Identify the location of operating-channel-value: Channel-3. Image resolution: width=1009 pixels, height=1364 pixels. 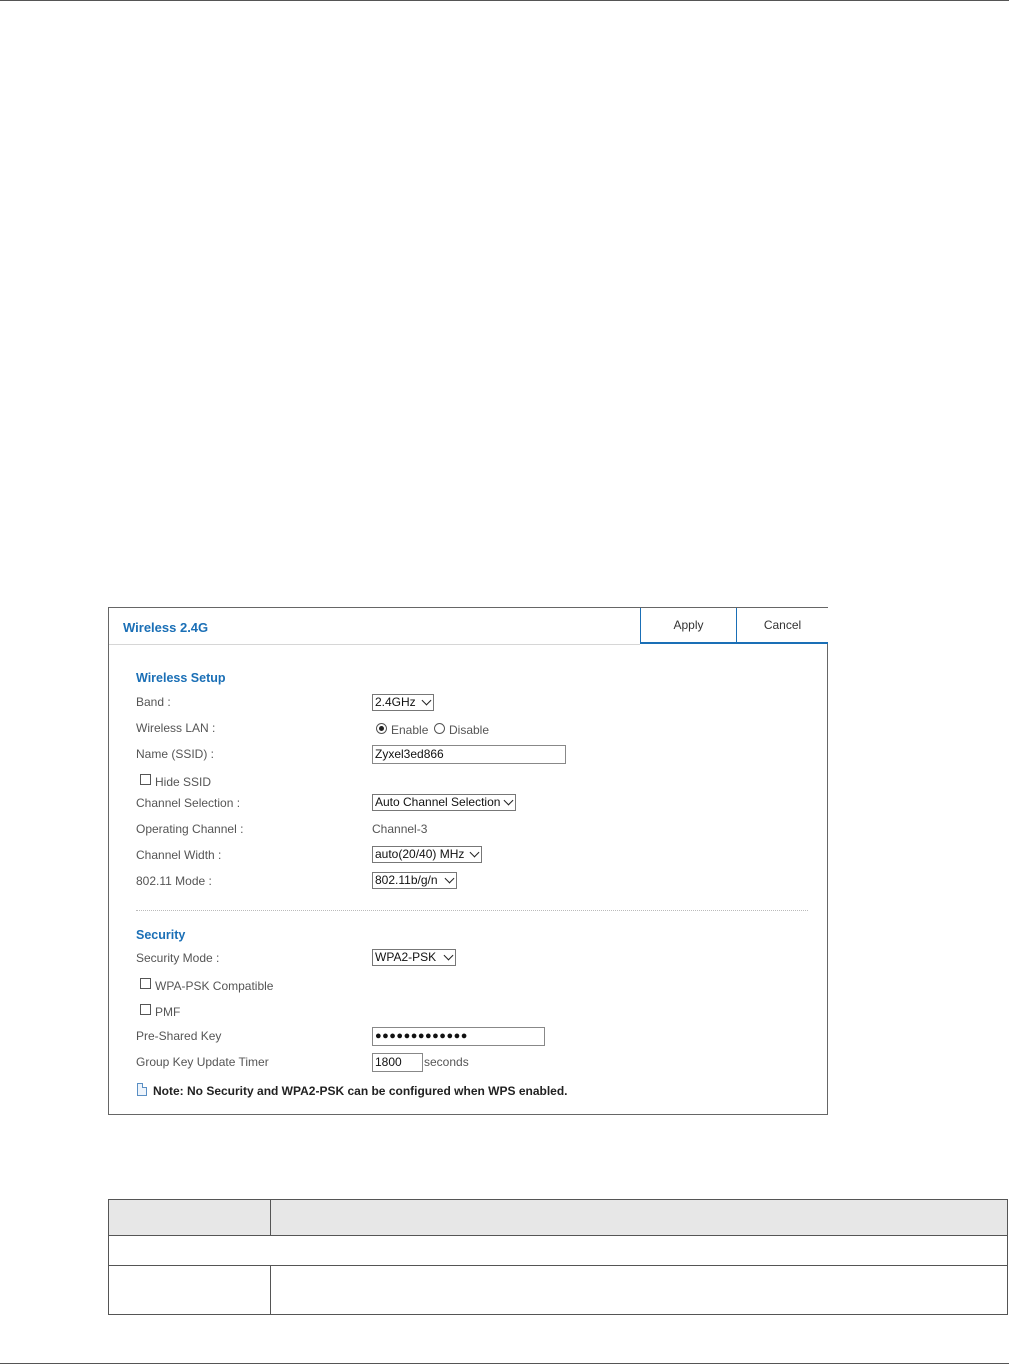
(400, 829).